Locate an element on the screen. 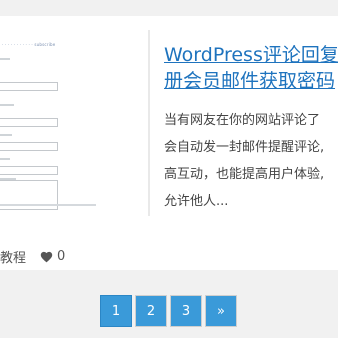 This screenshot has width=338, height=338. post-title-link: WordPress评论回复 册会员邮件获取密码 is located at coordinates (251, 68).